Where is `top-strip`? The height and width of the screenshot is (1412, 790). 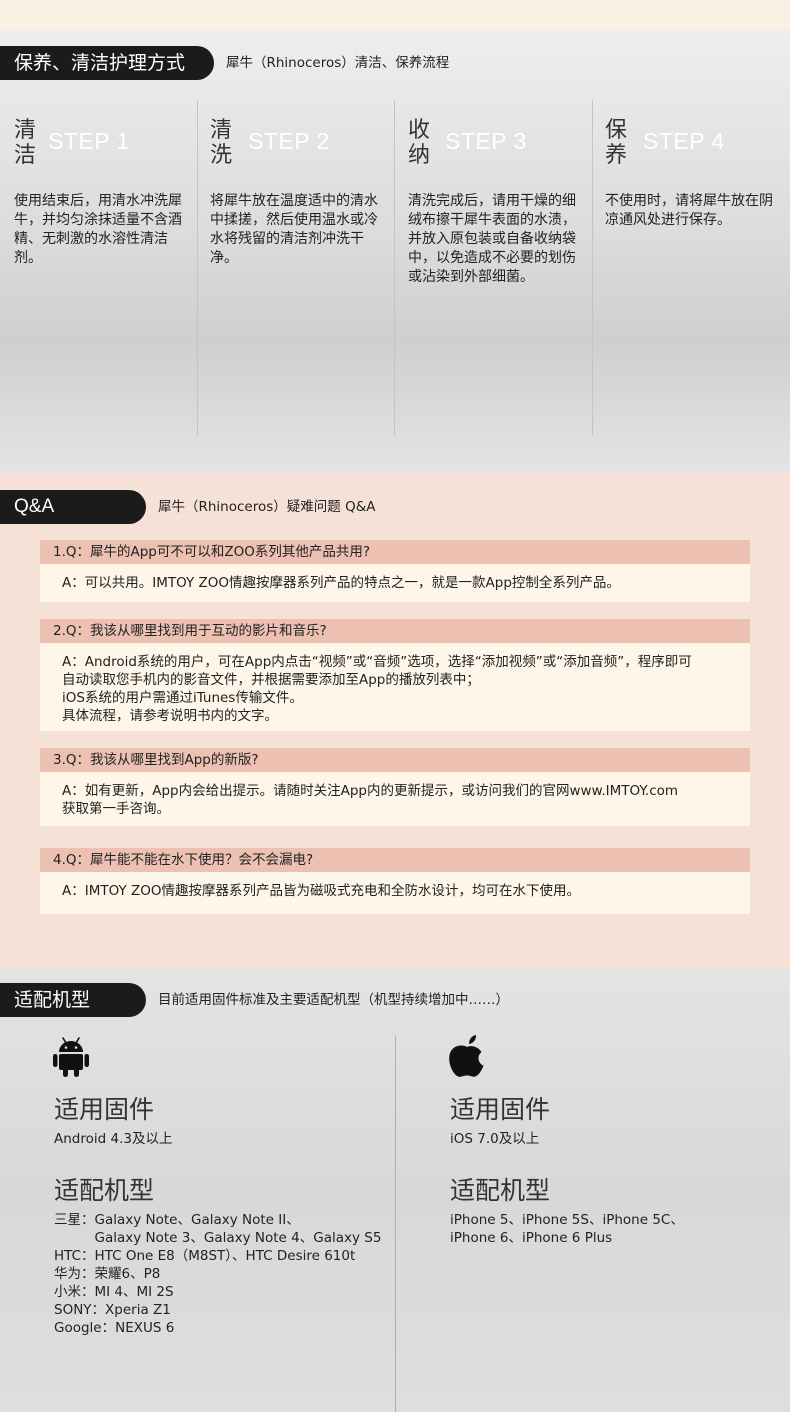
top-strip is located at coordinates (395, 15).